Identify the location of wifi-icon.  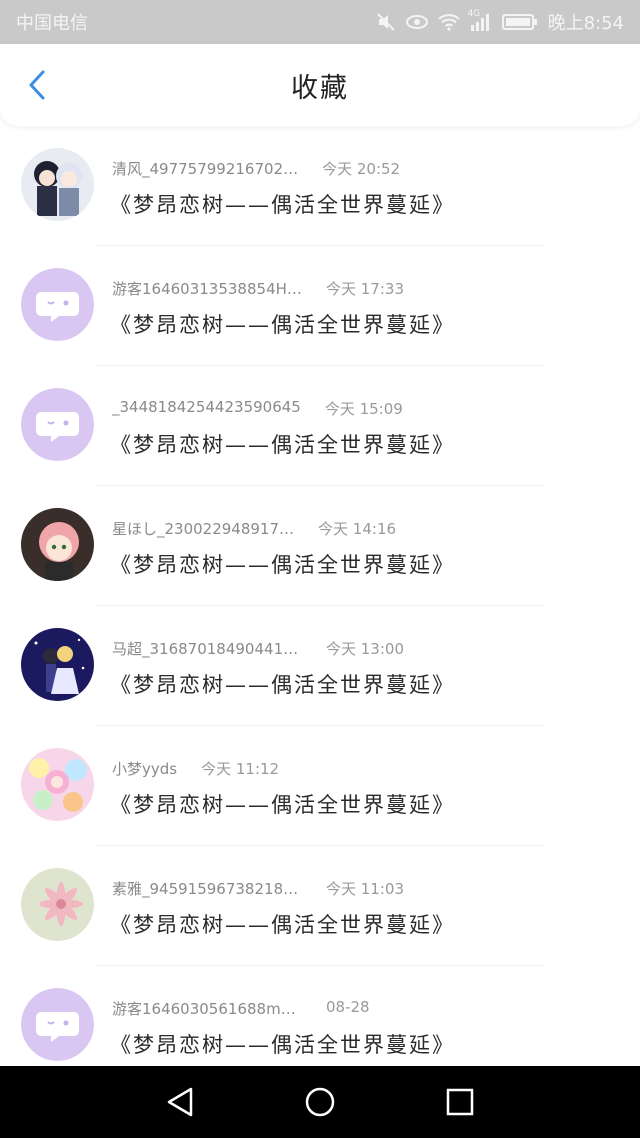
(448, 22).